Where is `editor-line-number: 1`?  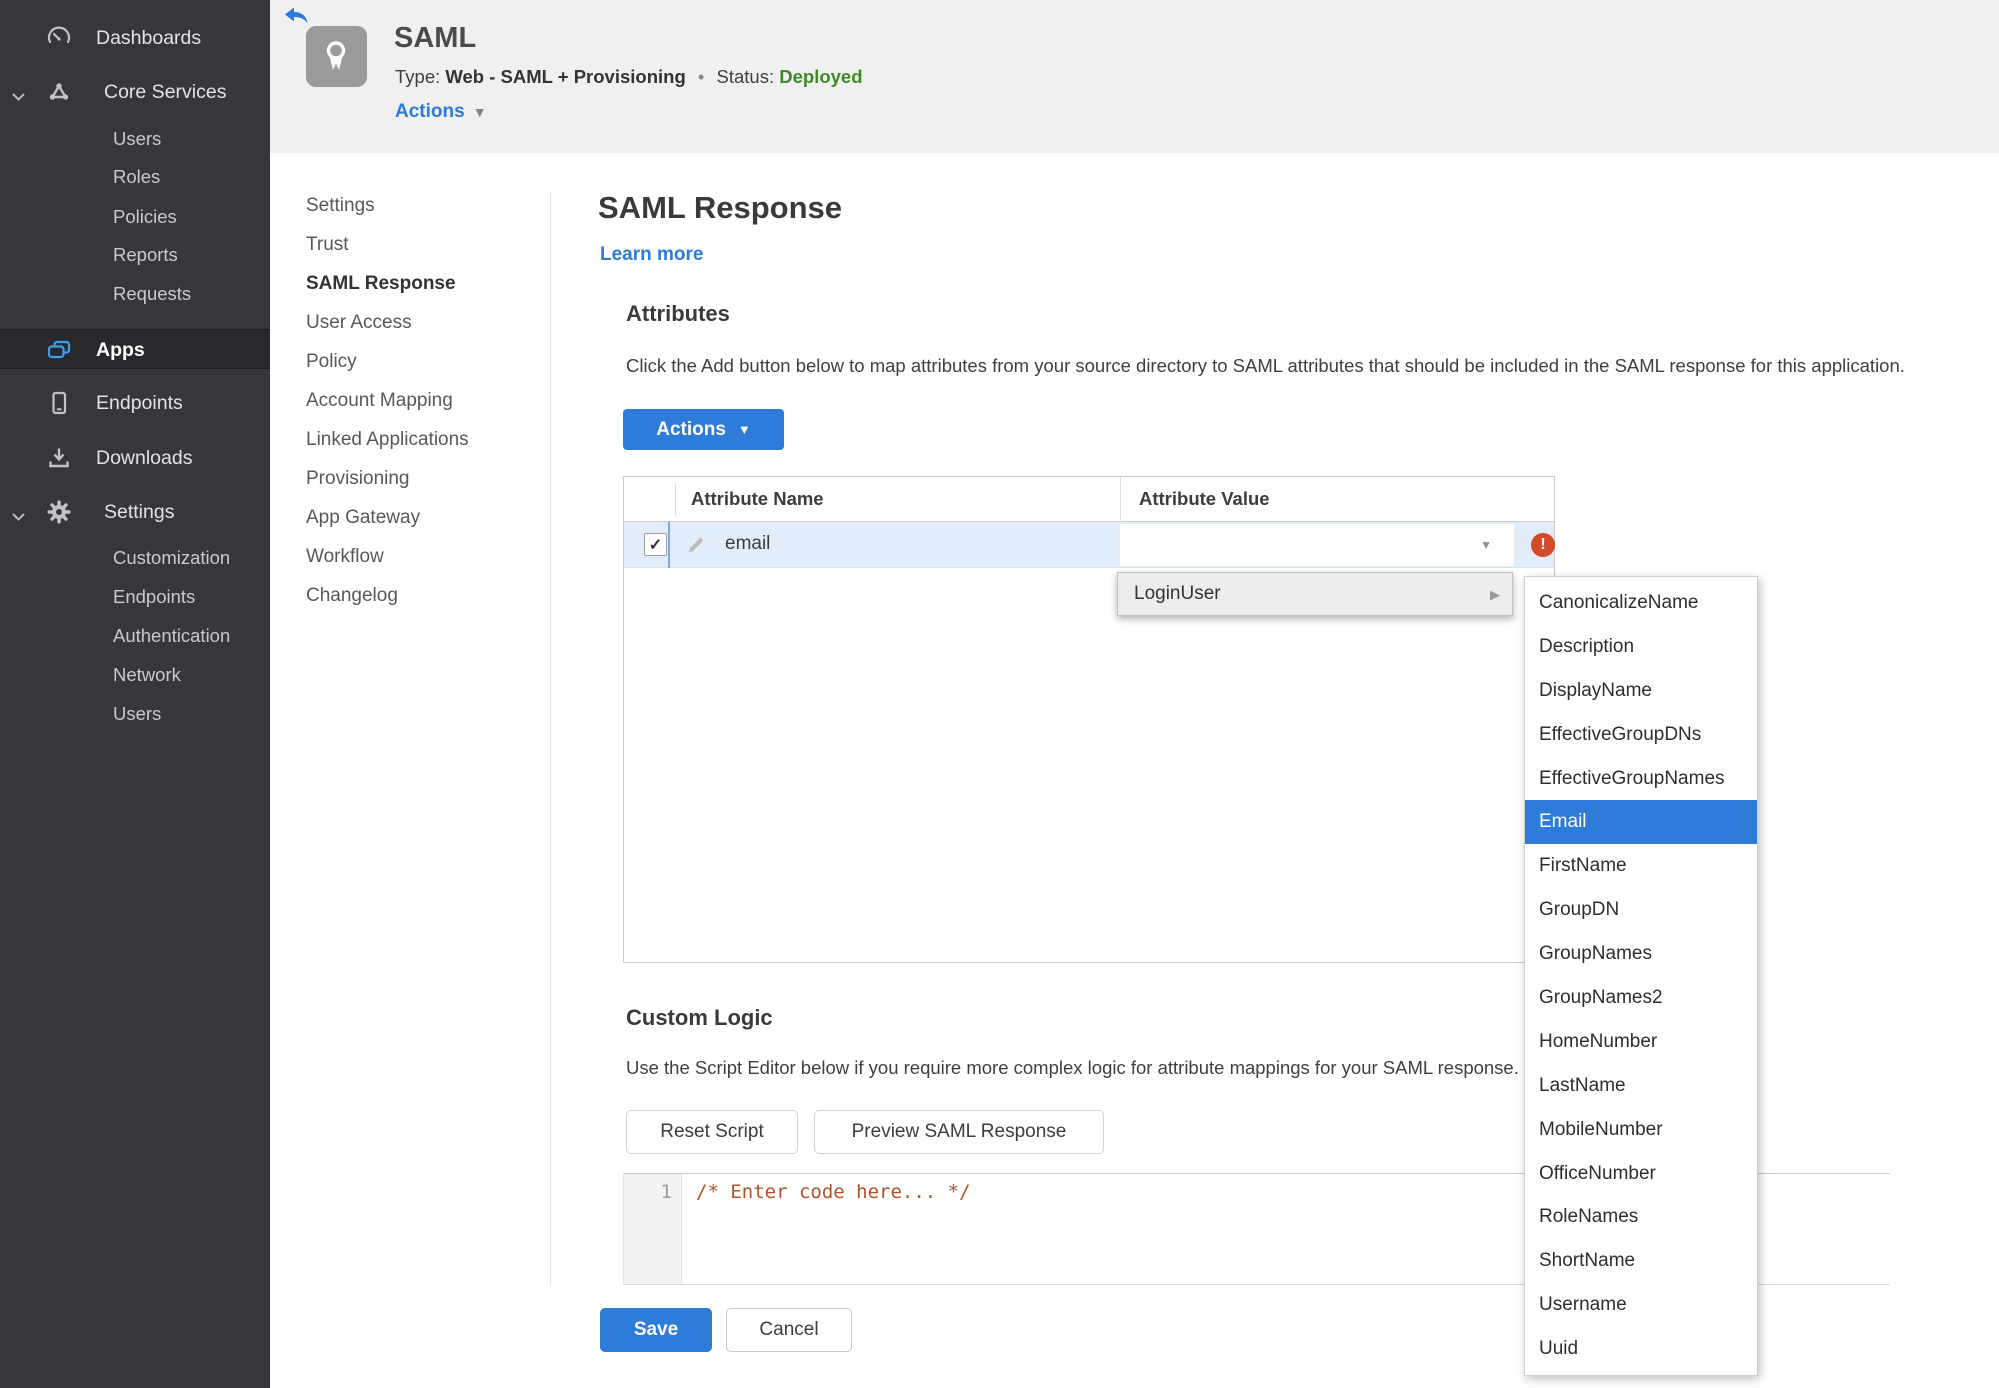 editor-line-number: 1 is located at coordinates (653, 1229).